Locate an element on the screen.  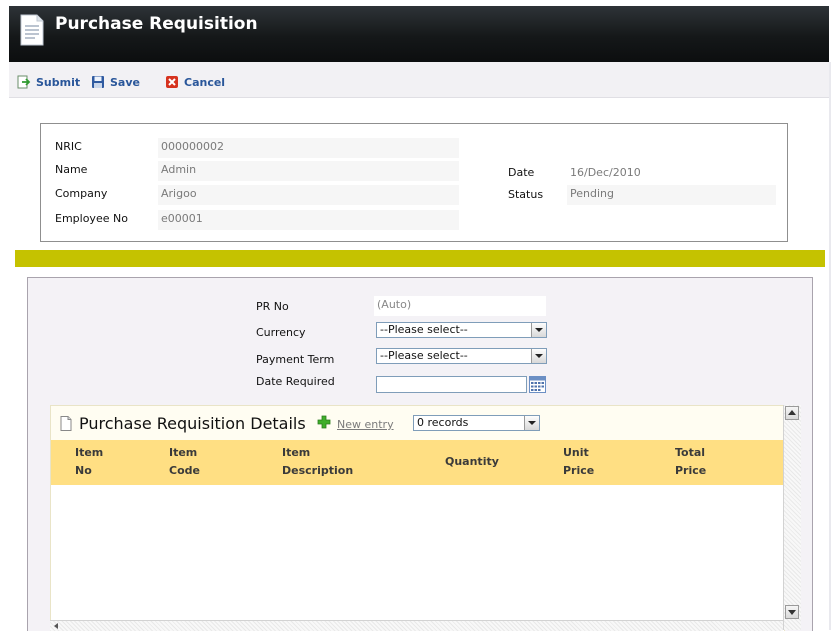
payment-term-select: --Please select-- is located at coordinates (461, 356).